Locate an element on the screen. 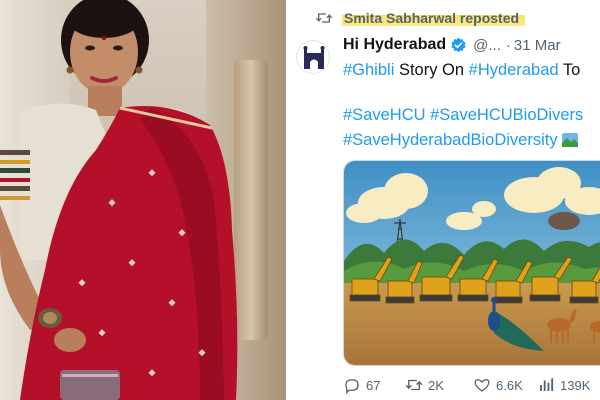 This screenshot has height=400, width=600. like-button: 6.6K is located at coordinates (505, 385).